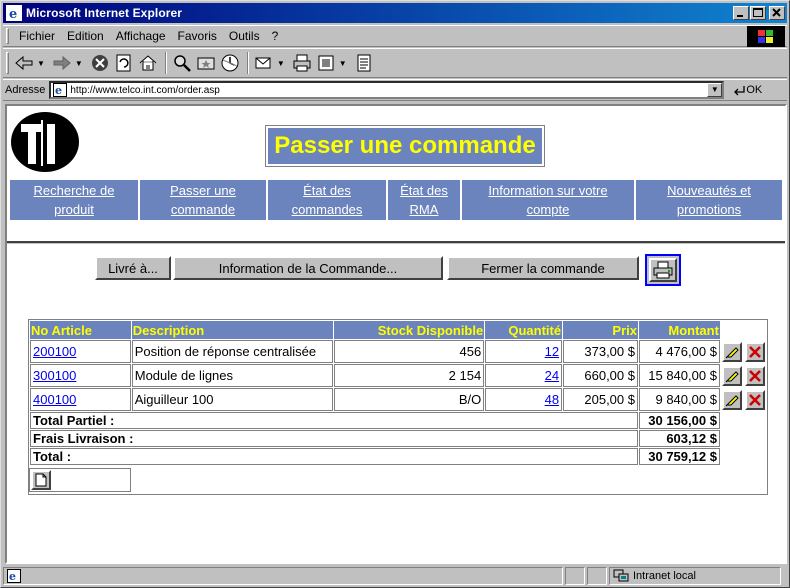  What do you see at coordinates (275, 36) in the screenshot?
I see `menu-help: ?` at bounding box center [275, 36].